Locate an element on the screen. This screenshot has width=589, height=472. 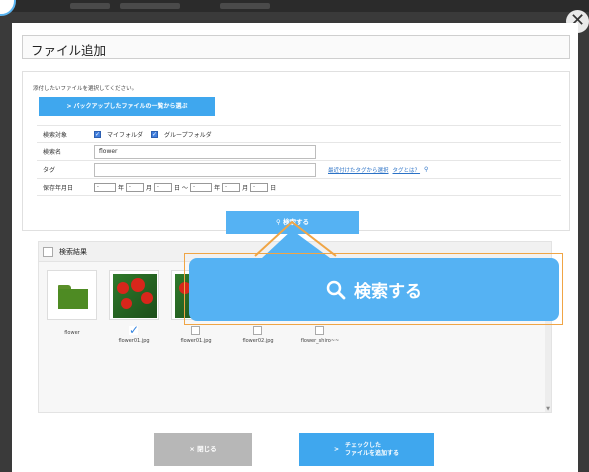
callout-label: 検索する is located at coordinates (388, 292).